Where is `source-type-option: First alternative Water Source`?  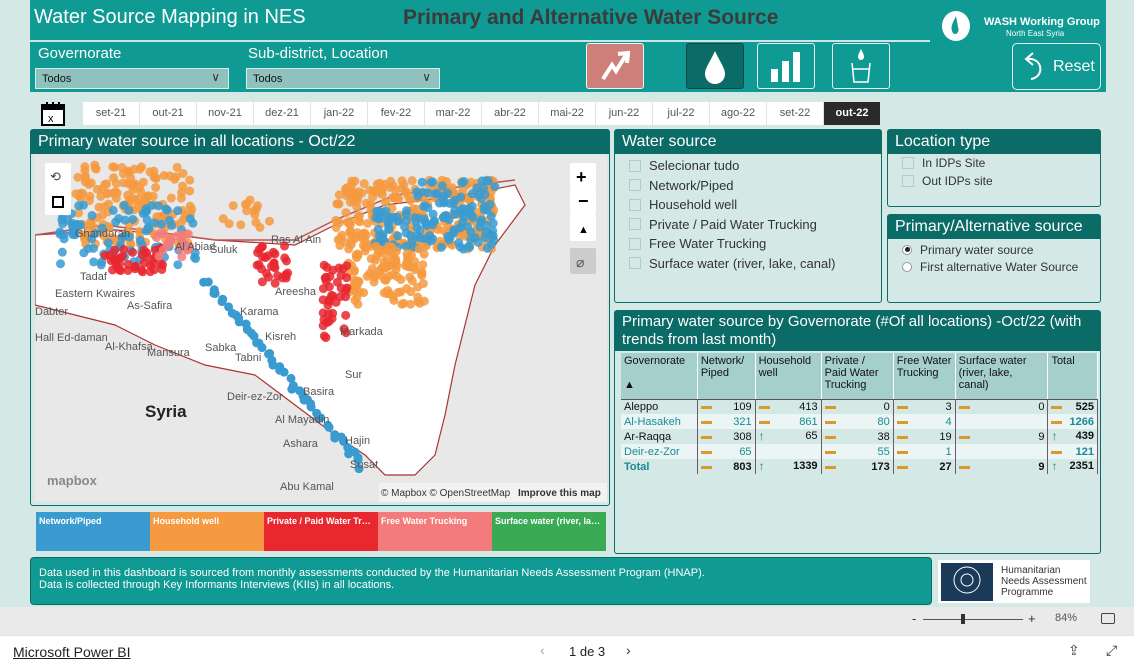 source-type-option: First alternative Water Source is located at coordinates (994, 266).